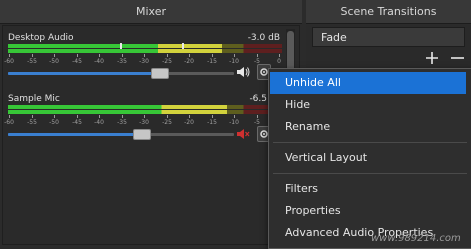 This screenshot has height=249, width=471. What do you see at coordinates (121, 134) in the screenshot?
I see `volume-slider-sample-mic` at bounding box center [121, 134].